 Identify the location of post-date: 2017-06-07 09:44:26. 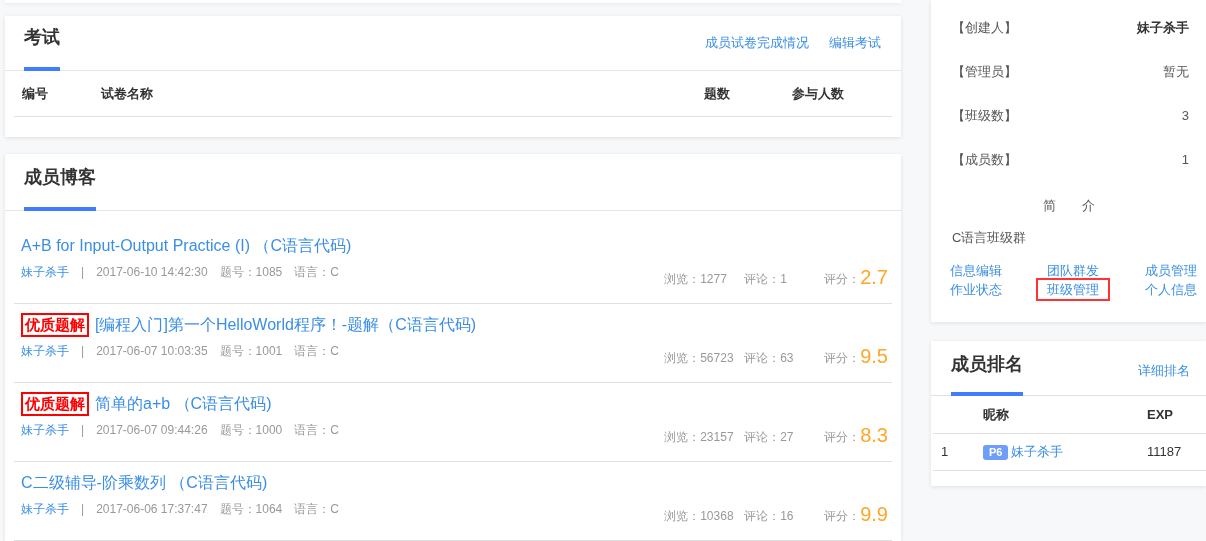
(152, 430).